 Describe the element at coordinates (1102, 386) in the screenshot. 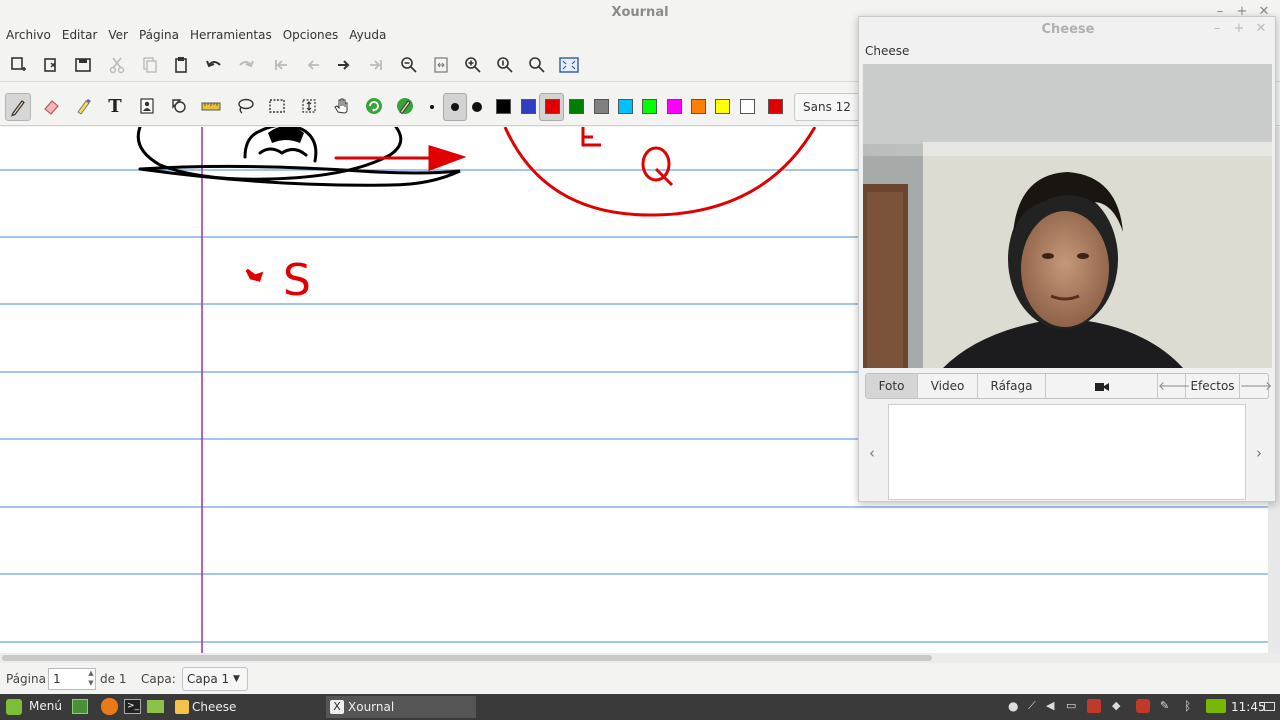

I see `capture-button` at that location.